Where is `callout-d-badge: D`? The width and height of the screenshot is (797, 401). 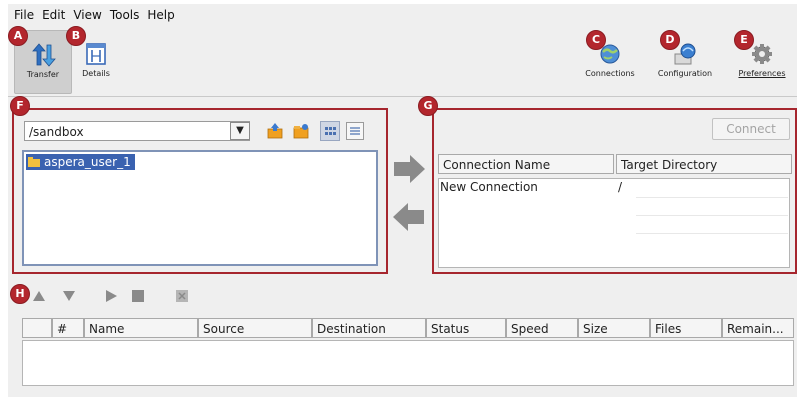 callout-d-badge: D is located at coordinates (670, 40).